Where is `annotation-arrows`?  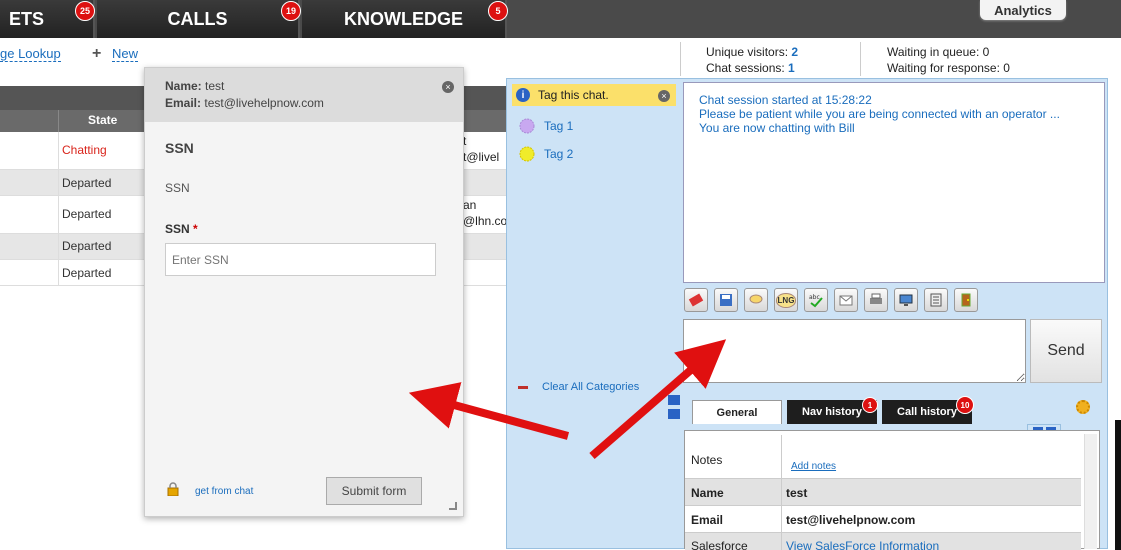
annotation-arrows is located at coordinates (567, 399).